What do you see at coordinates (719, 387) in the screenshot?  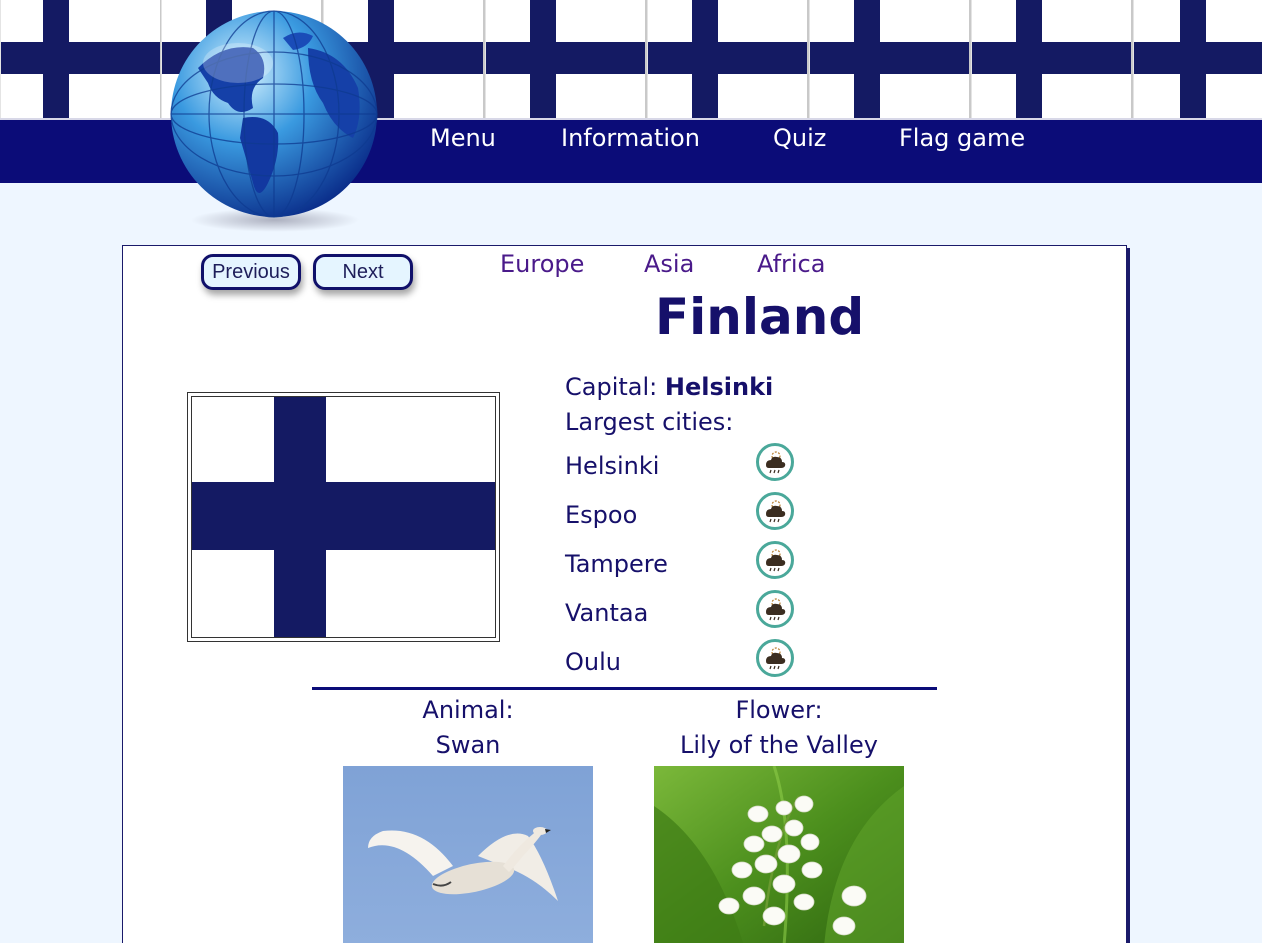 I see `capital-value: Helsinki` at bounding box center [719, 387].